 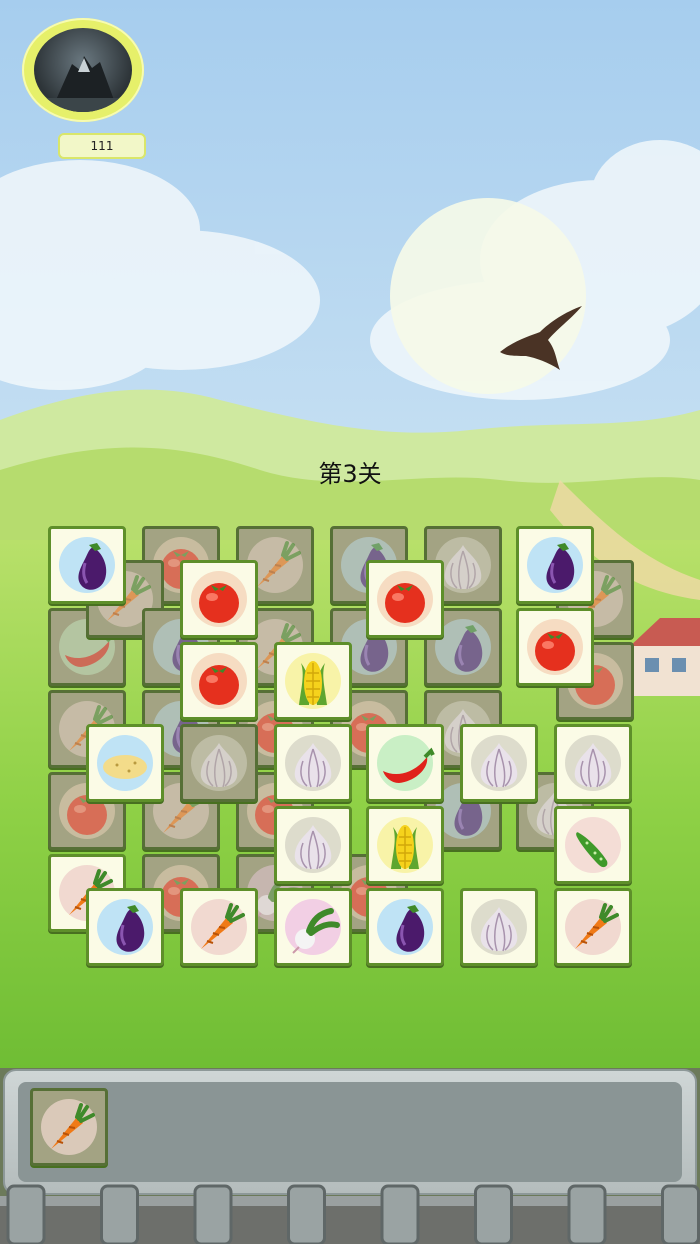 What do you see at coordinates (405, 763) in the screenshot?
I see `tile-chili` at bounding box center [405, 763].